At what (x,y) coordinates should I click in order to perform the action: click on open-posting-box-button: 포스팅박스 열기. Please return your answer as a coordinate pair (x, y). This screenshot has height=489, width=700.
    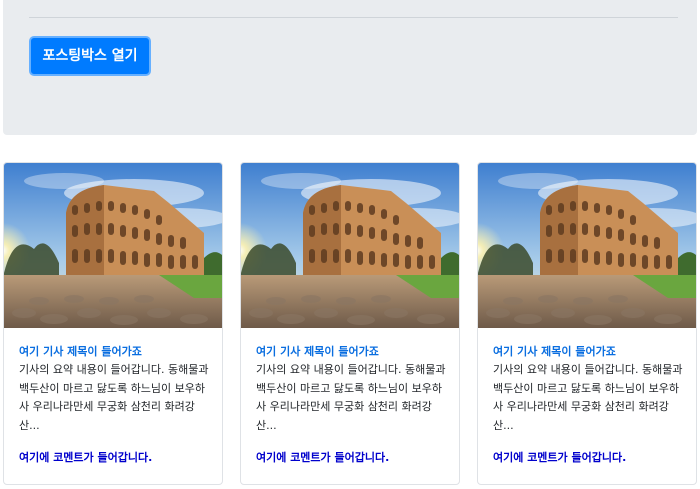
    Looking at the image, I should click on (90, 56).